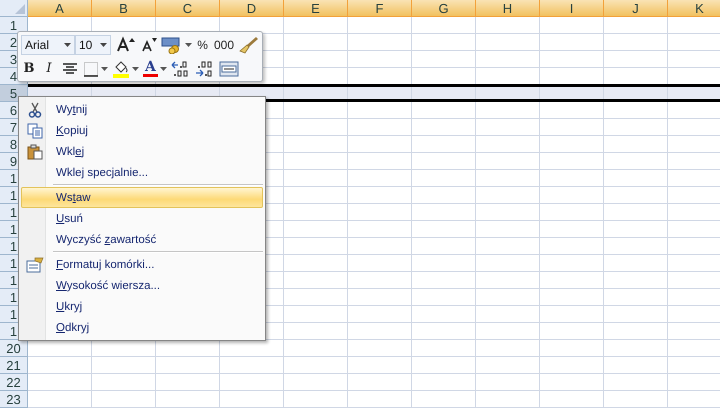  I want to click on number-format-button: 000, so click(223, 45).